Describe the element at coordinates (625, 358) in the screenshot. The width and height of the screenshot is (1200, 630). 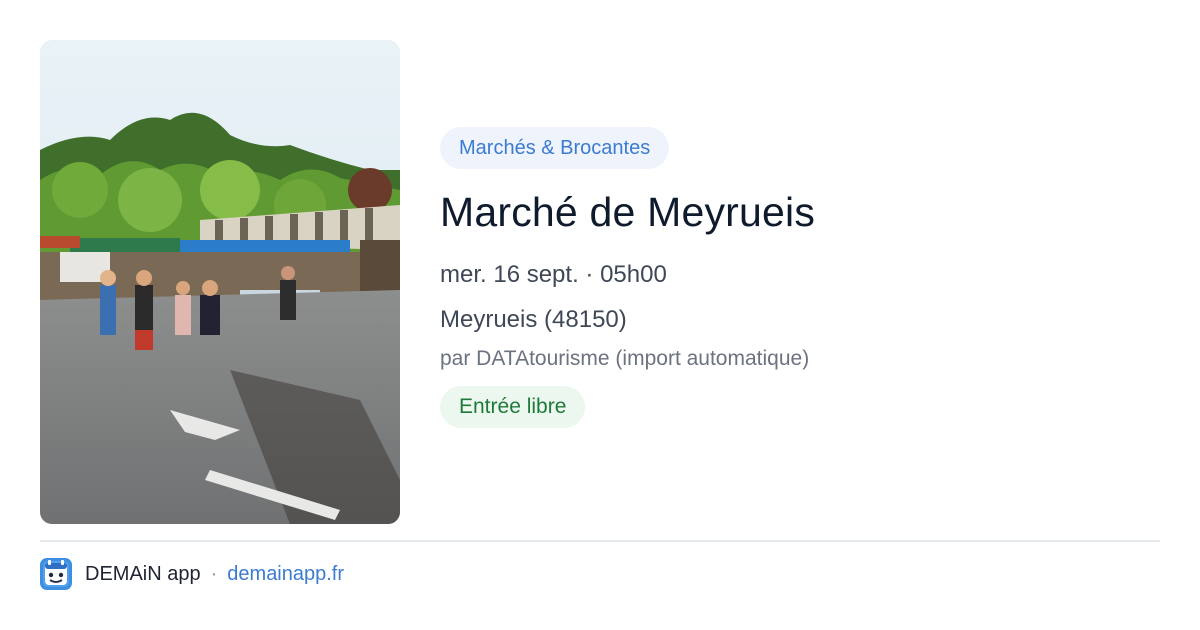
I see `event-source: par DATAtourisme (import automatique)` at that location.